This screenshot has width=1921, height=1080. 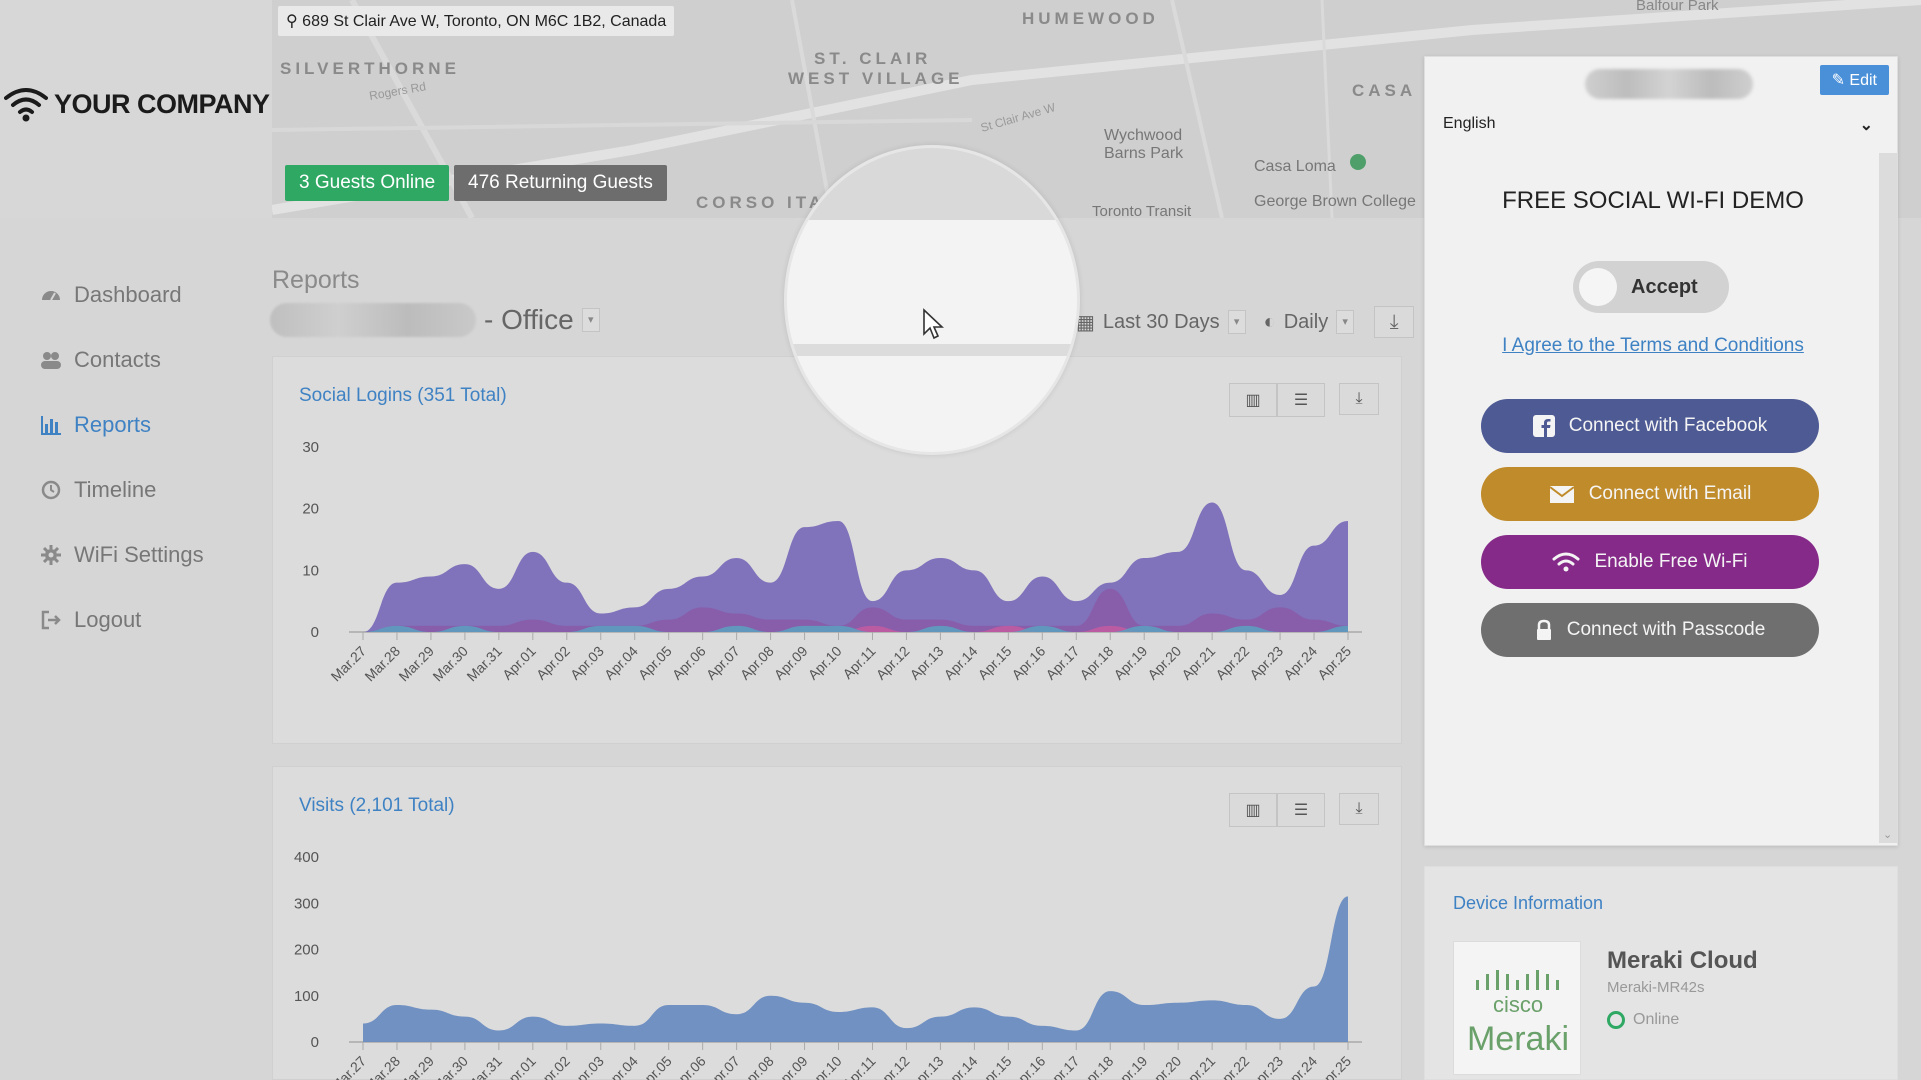 What do you see at coordinates (1653, 200) in the screenshot?
I see `splash-title: FREE SOCIAL WI-FI DEMO` at bounding box center [1653, 200].